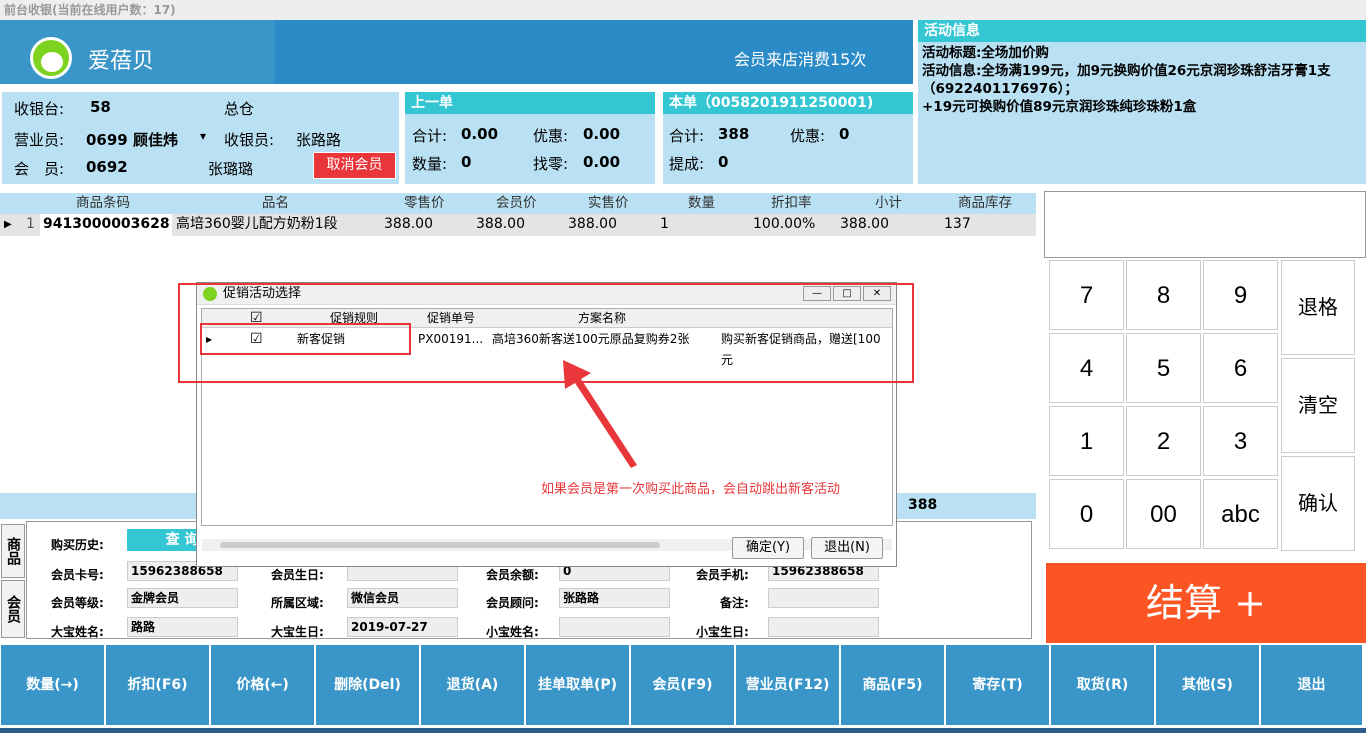 The width and height of the screenshot is (1366, 733). I want to click on cashier-value: 58, so click(100, 107).